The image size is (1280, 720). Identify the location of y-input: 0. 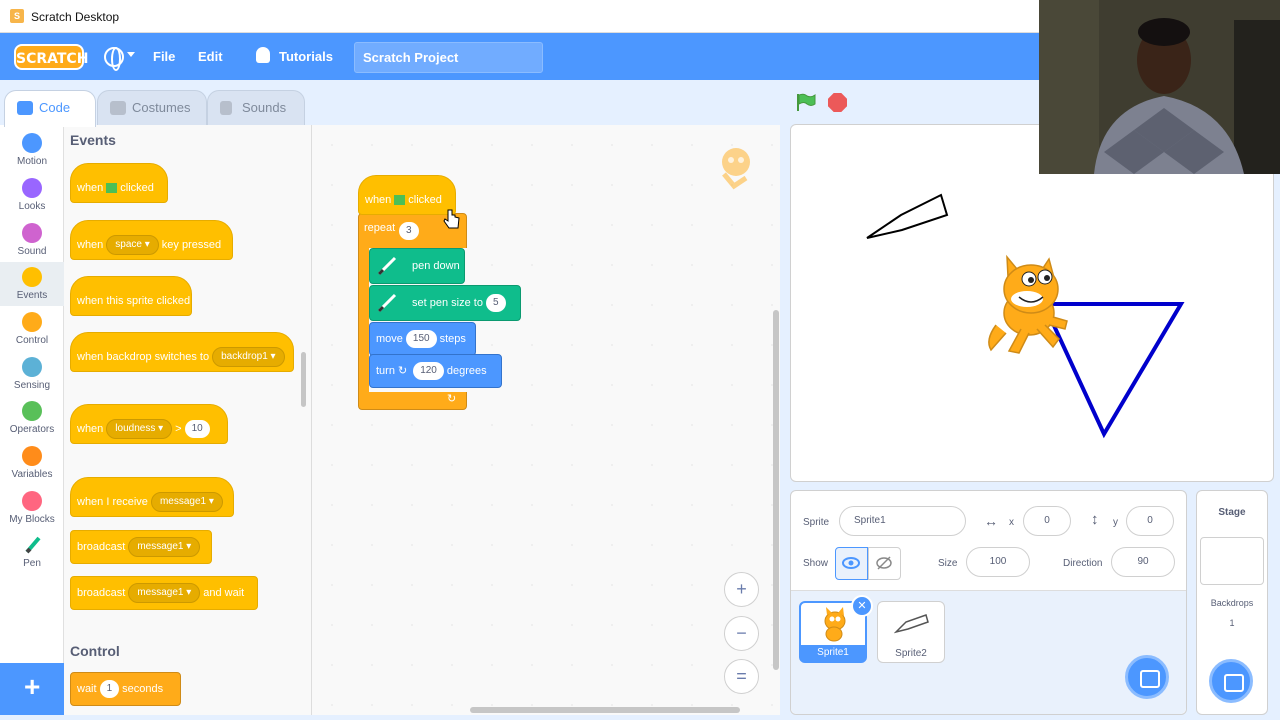
(1150, 521).